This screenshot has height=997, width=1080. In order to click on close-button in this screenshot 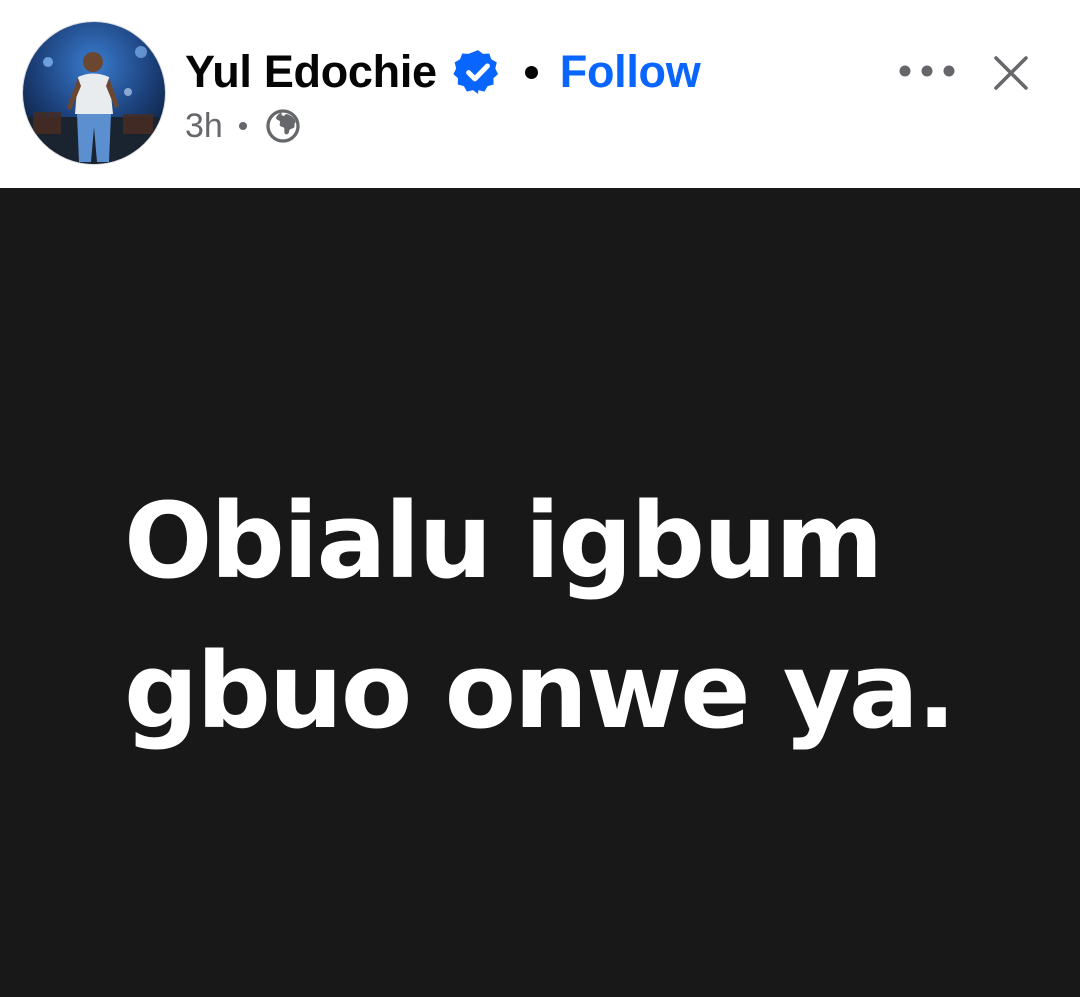, I will do `click(1011, 73)`.